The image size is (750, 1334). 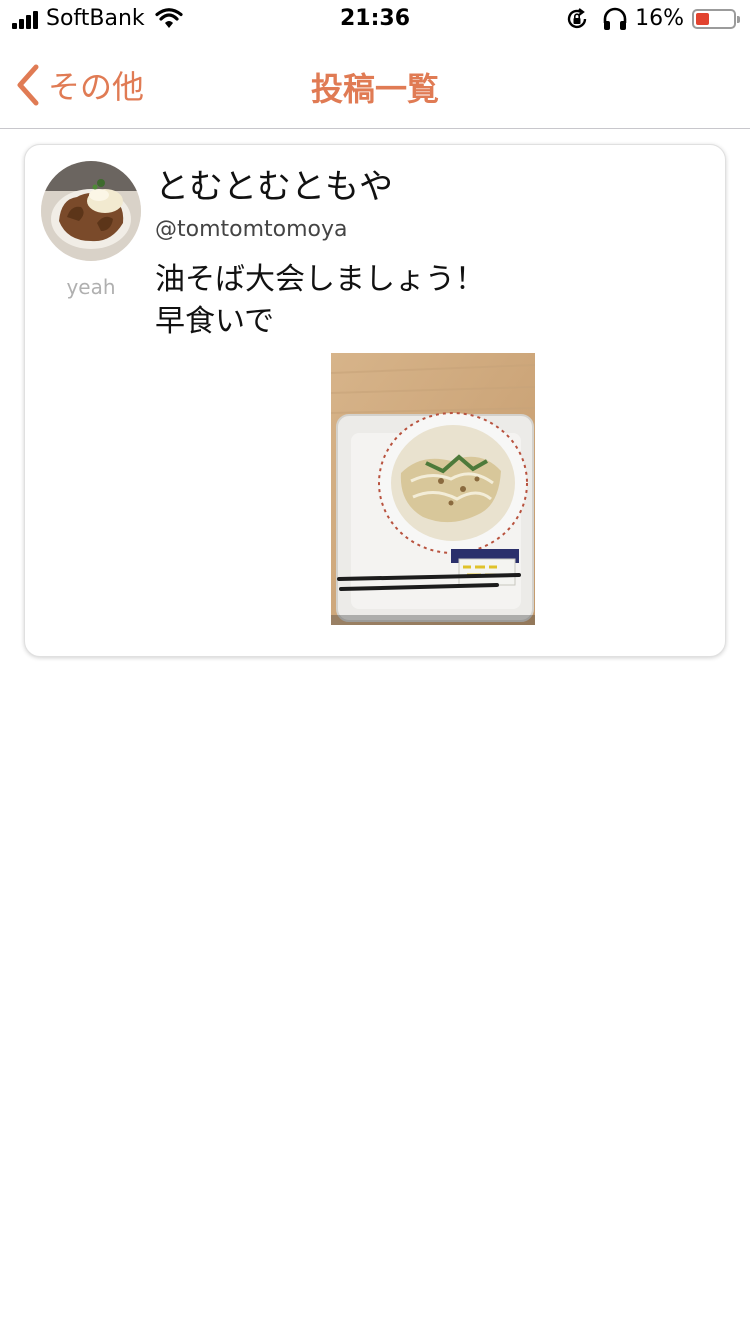 What do you see at coordinates (659, 18) in the screenshot?
I see `battery-percent: 16%` at bounding box center [659, 18].